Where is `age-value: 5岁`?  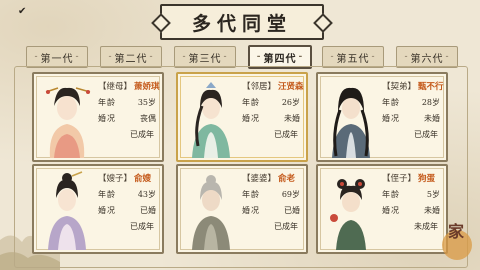
age-value: 5岁 is located at coordinates (433, 194).